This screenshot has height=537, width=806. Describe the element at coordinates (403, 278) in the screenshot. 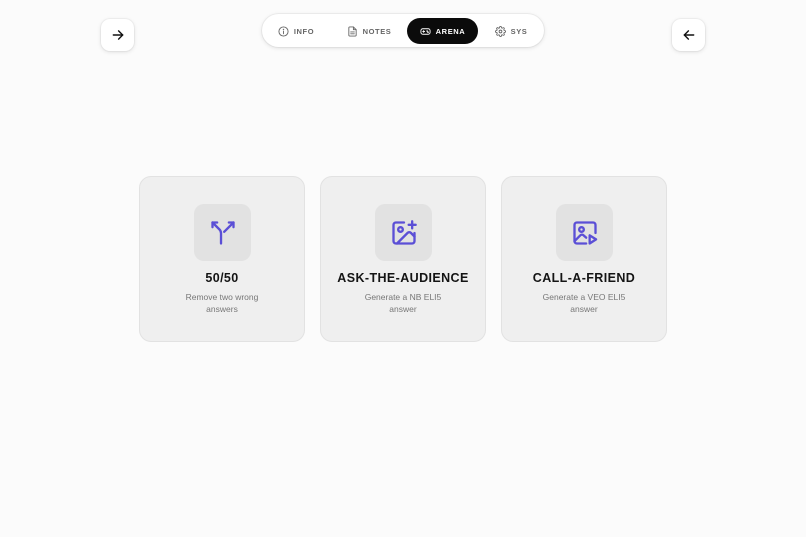

I see `card-title: ASK-THE-AUDIENCE` at that location.